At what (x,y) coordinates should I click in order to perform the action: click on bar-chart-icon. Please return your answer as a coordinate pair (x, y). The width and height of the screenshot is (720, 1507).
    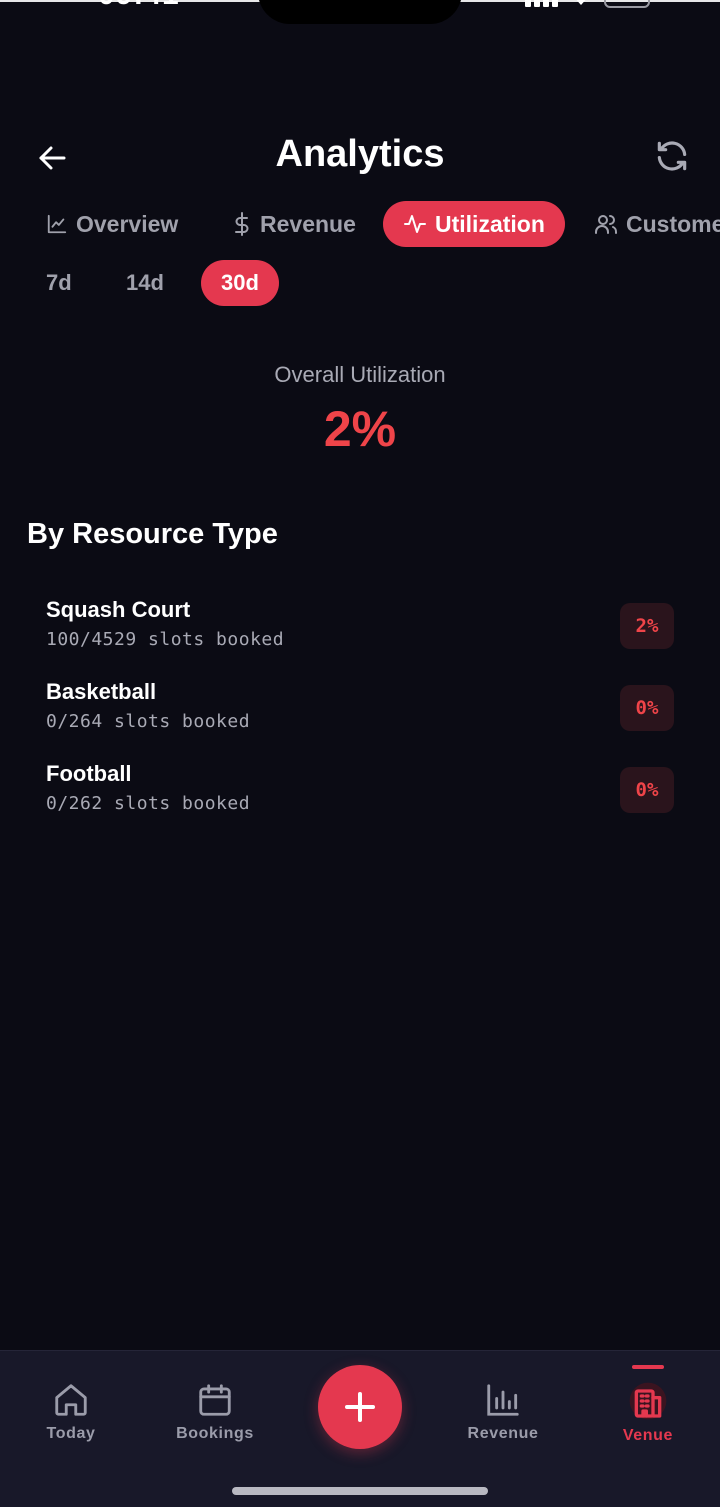
    Looking at the image, I should click on (503, 1400).